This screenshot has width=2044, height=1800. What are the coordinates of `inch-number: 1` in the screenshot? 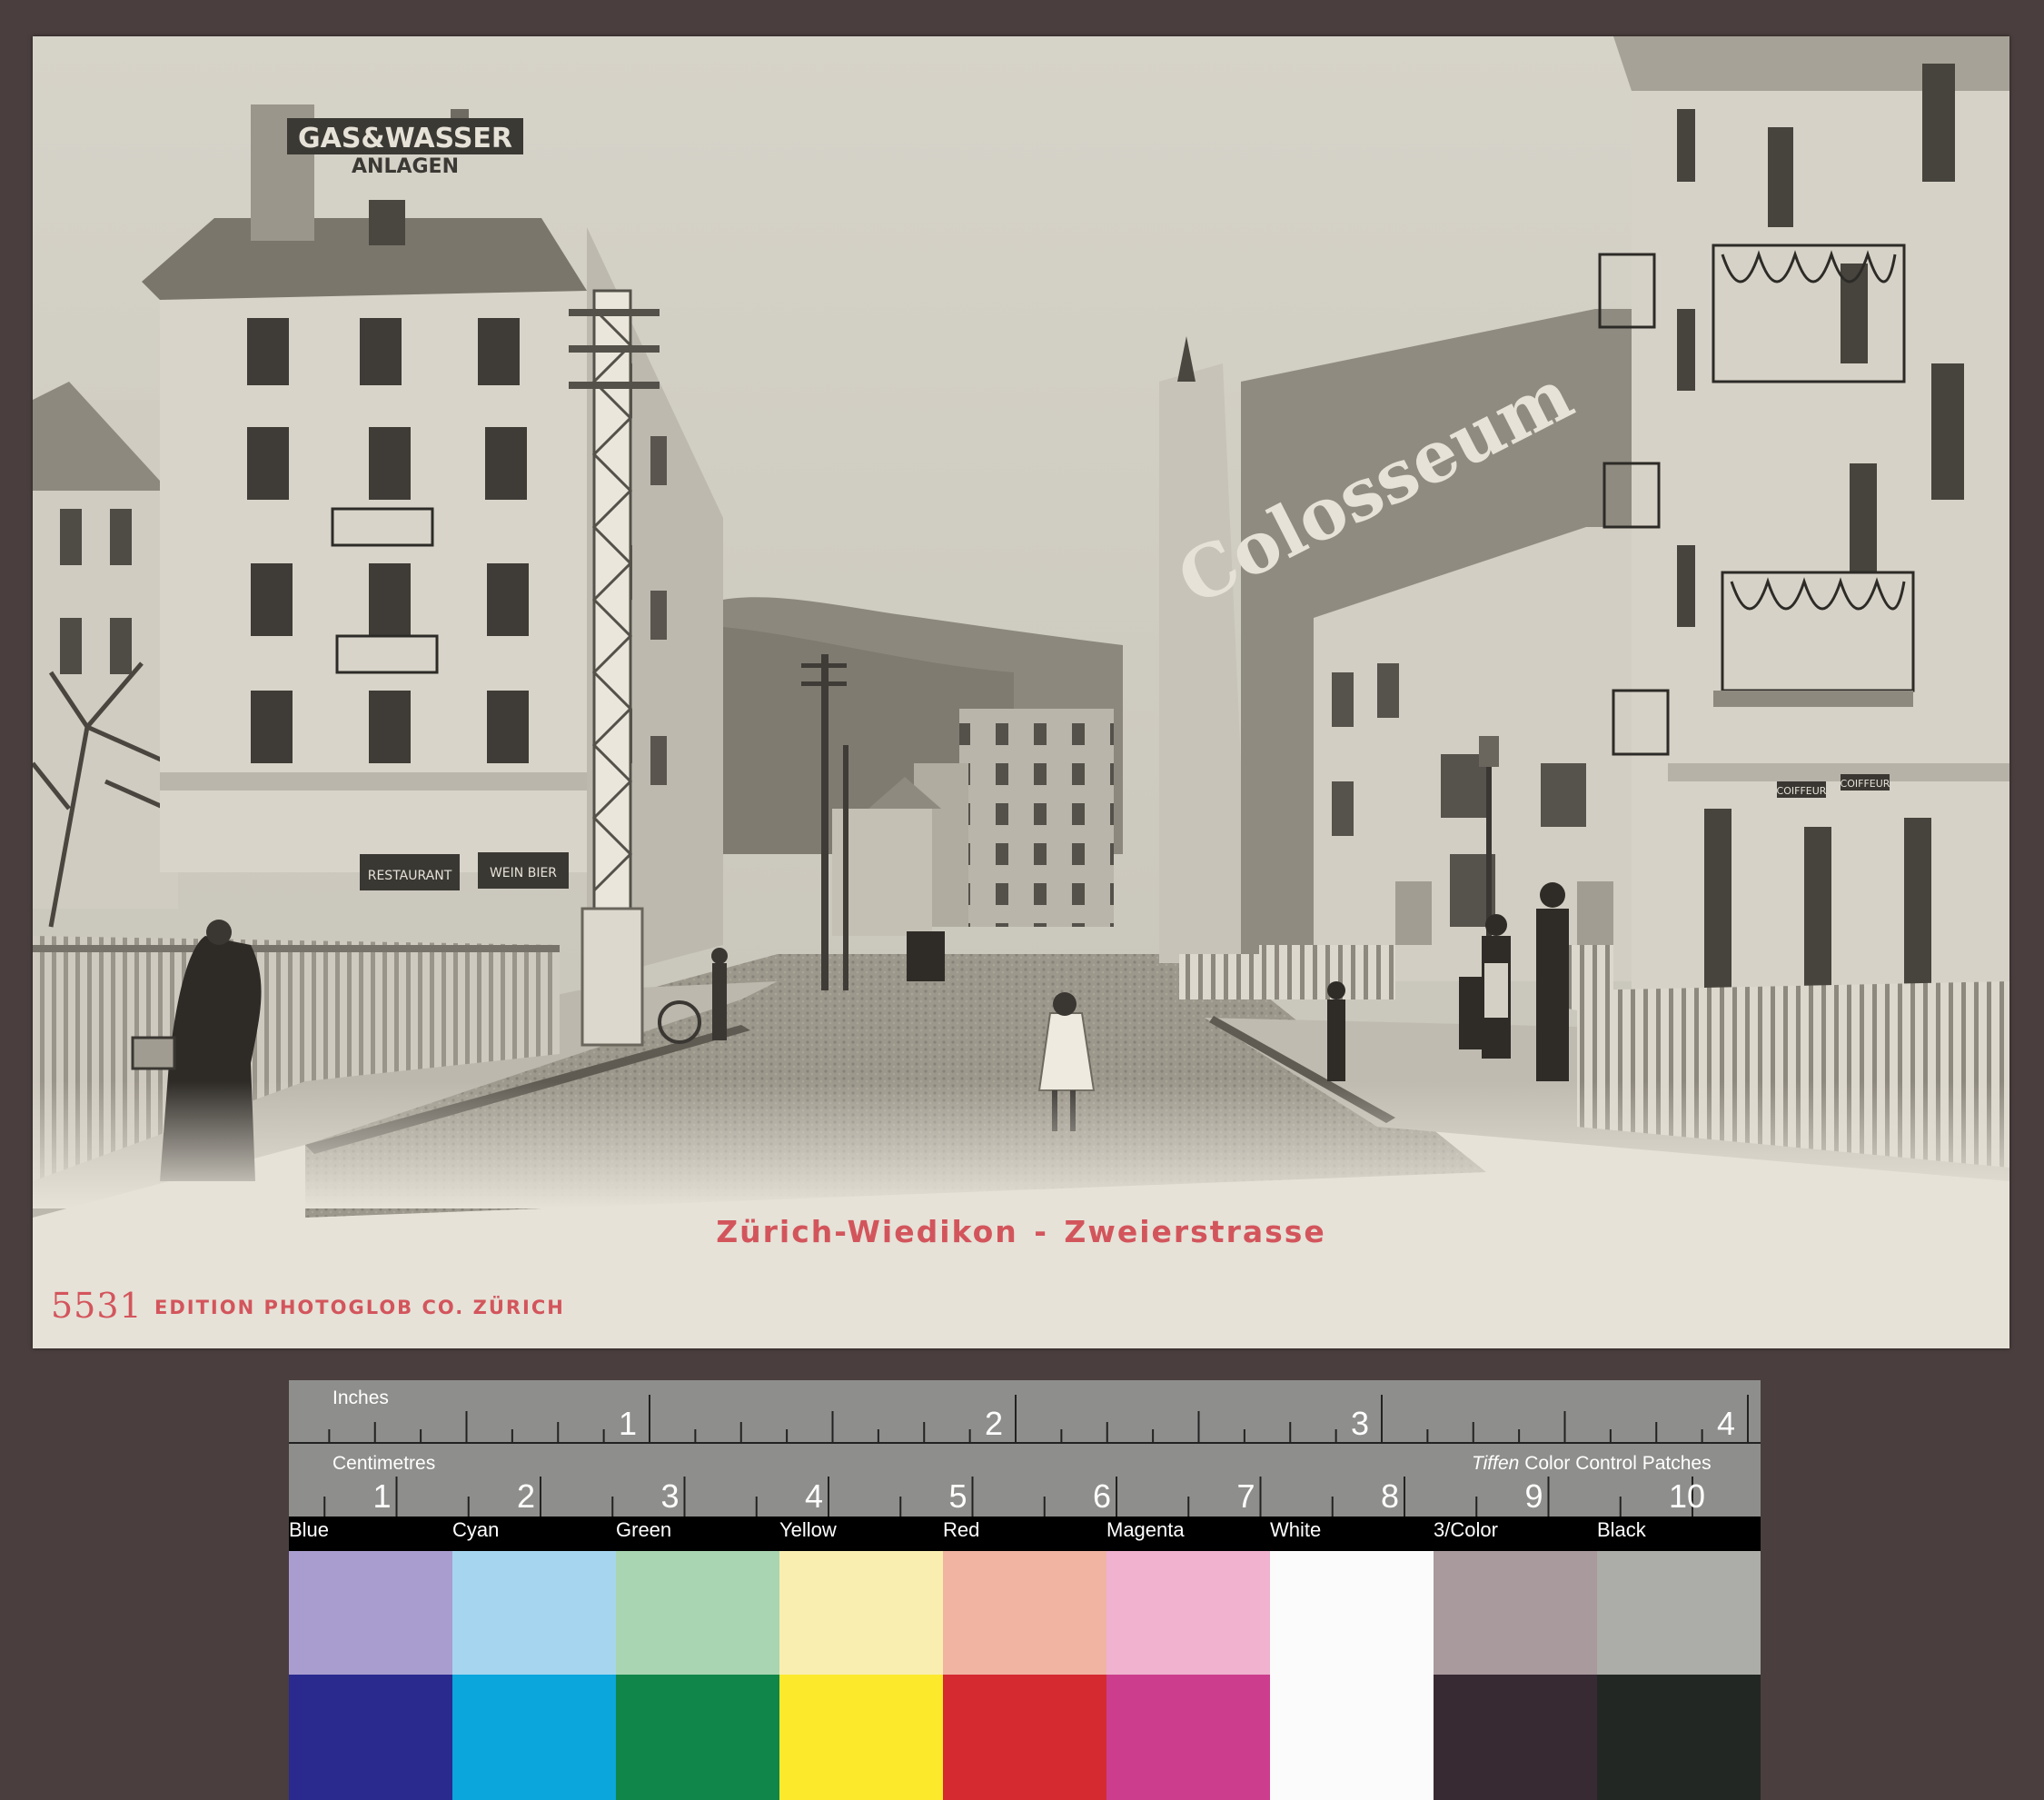 It's located at (628, 1423).